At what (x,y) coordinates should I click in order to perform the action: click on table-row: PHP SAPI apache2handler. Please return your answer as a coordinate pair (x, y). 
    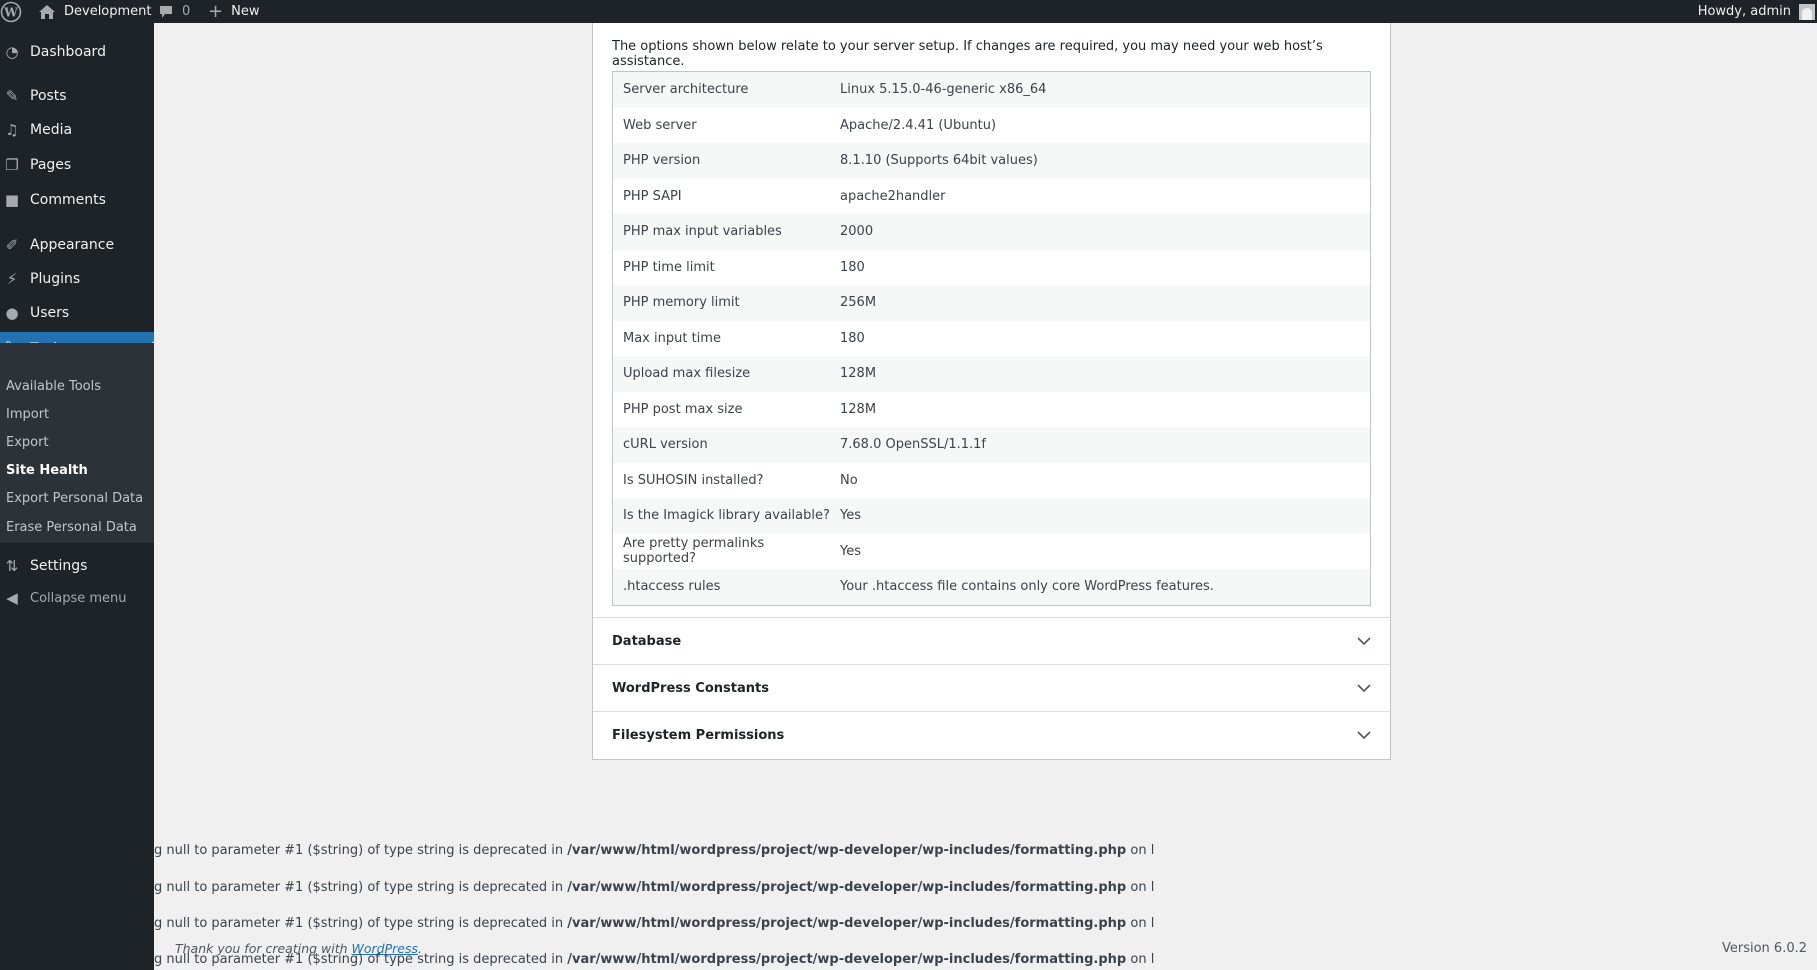
    Looking at the image, I should click on (991, 196).